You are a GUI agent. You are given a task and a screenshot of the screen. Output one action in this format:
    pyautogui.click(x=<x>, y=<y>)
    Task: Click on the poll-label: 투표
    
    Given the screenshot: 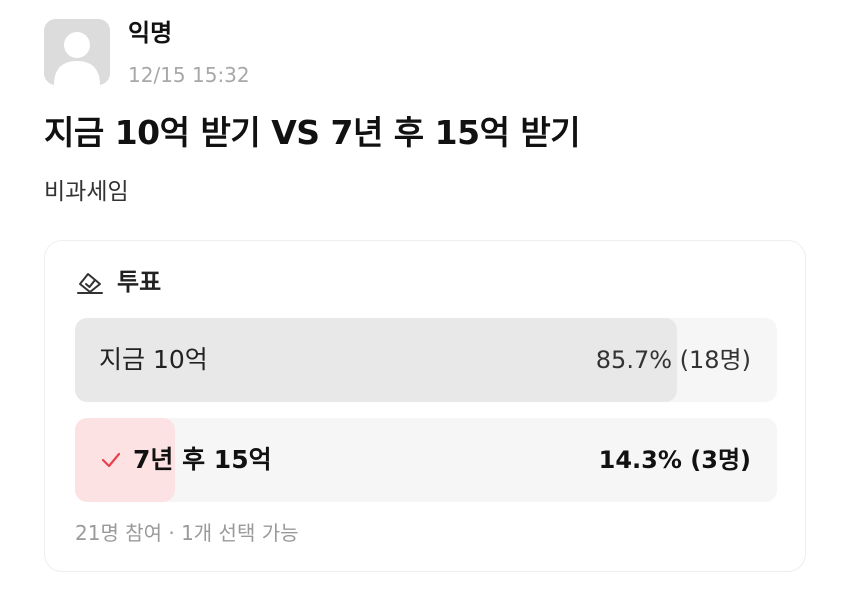 What is the action you would take?
    pyautogui.click(x=139, y=282)
    